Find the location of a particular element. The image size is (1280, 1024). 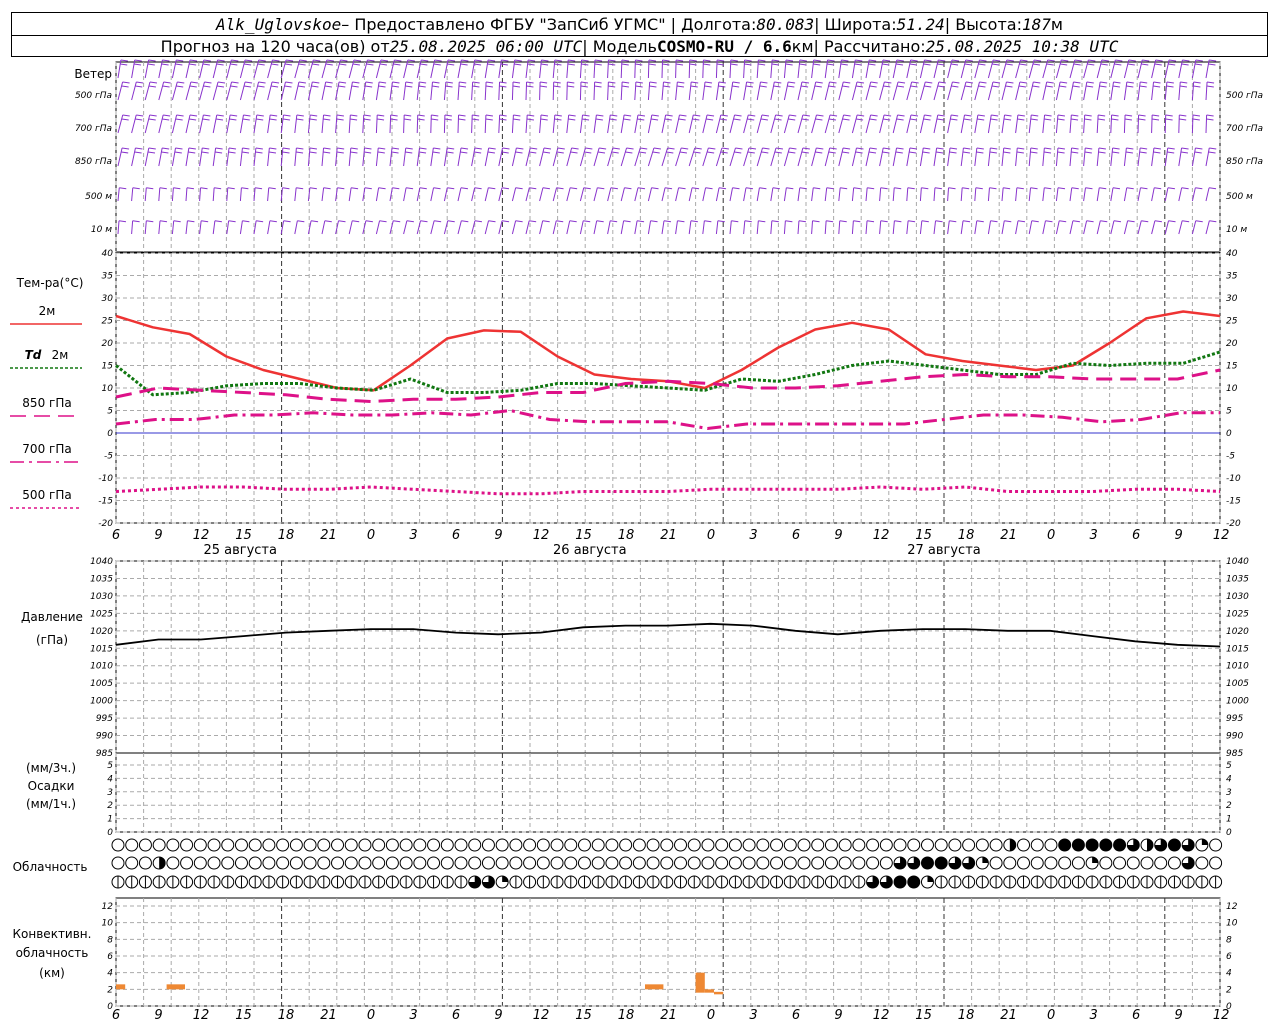

temp-ytick-left: 20 is located at coordinates (108, 344).